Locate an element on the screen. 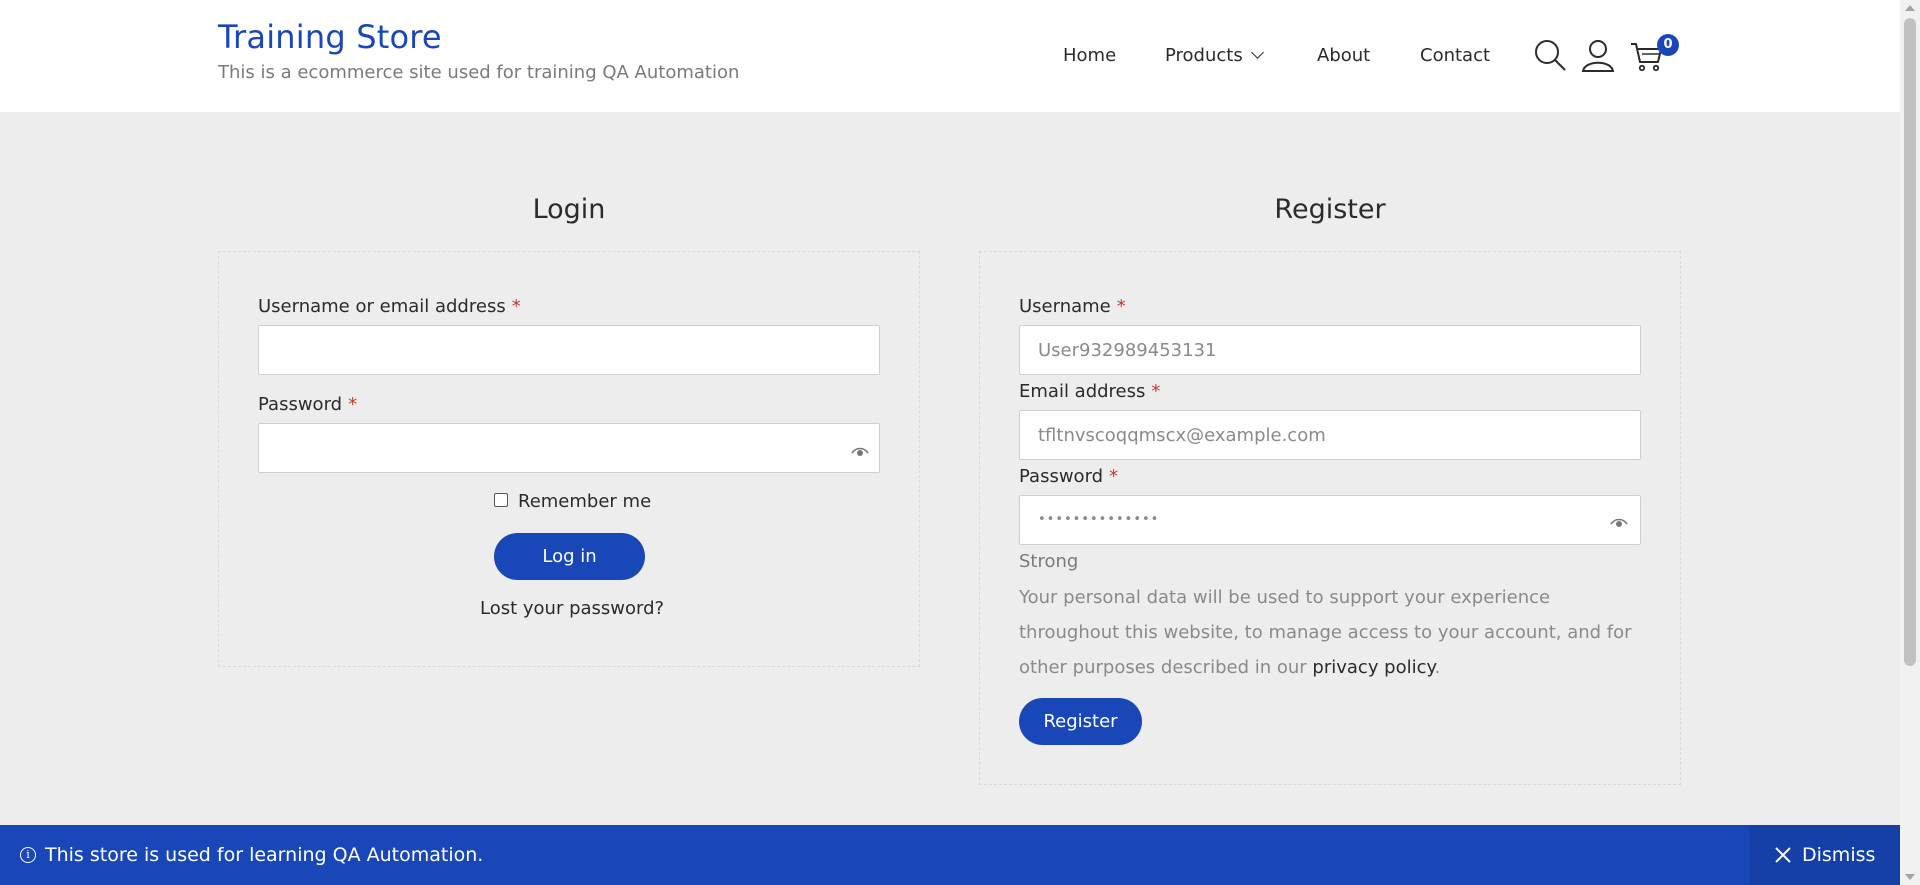  register-title: Register is located at coordinates (1330, 209).